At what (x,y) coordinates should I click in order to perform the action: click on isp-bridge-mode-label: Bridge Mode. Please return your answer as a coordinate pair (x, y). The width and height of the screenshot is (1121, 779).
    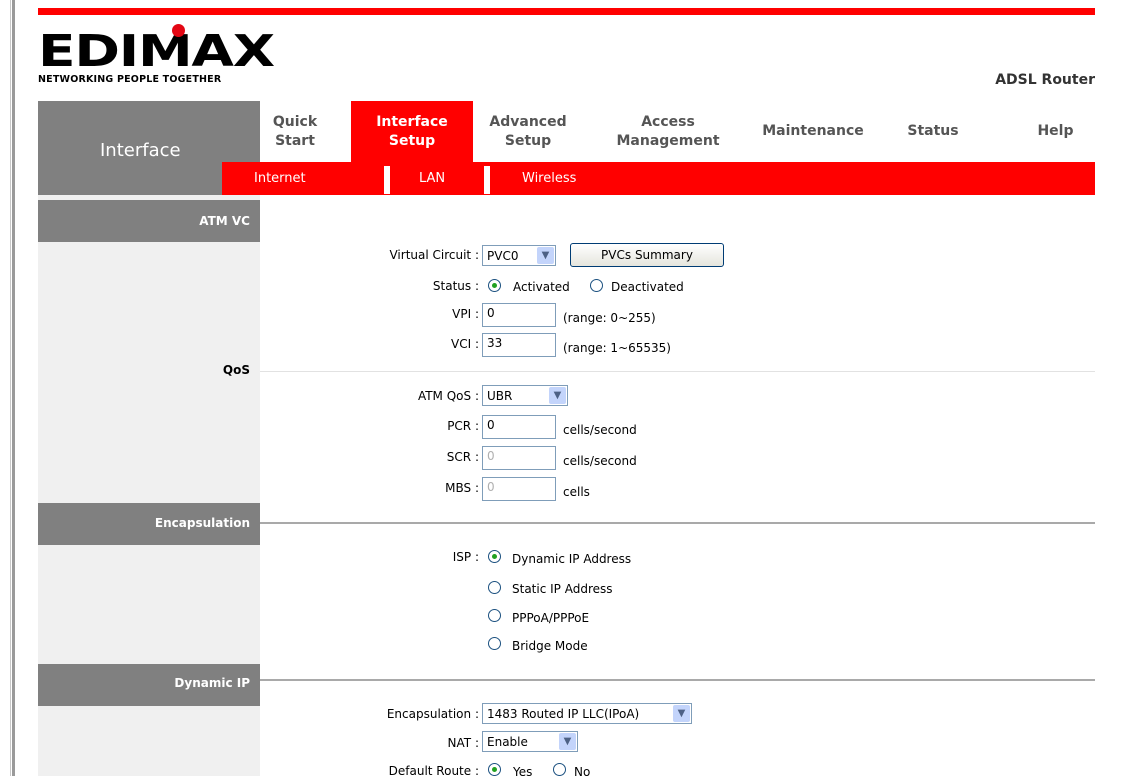
    Looking at the image, I should click on (550, 646).